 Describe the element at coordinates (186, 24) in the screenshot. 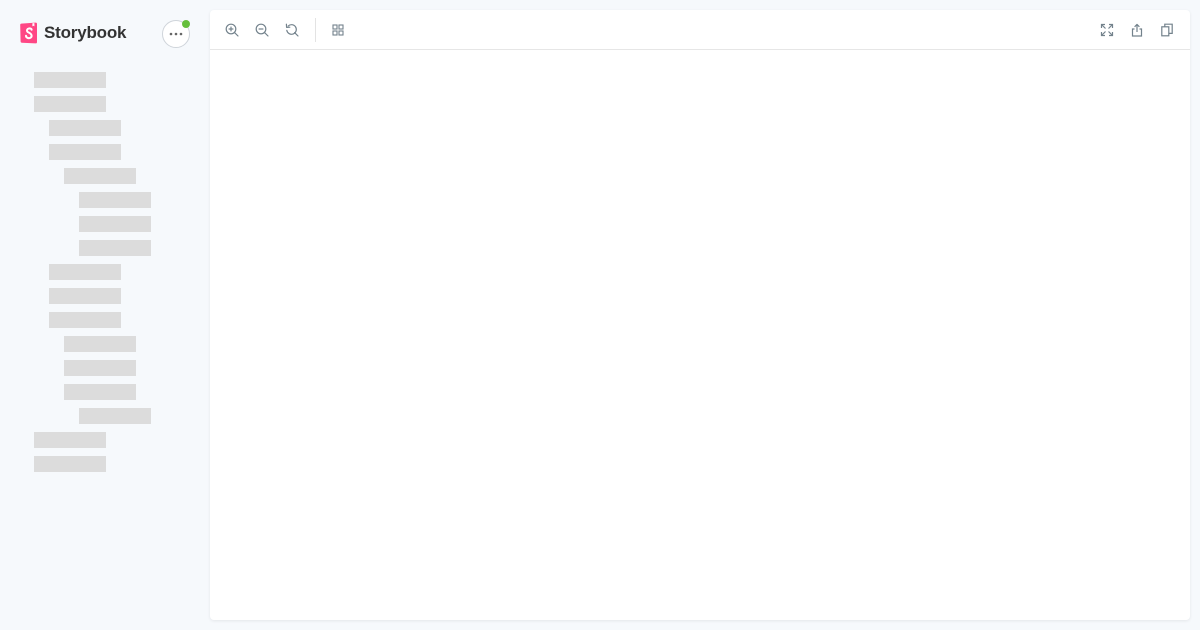

I see `status-dot` at that location.